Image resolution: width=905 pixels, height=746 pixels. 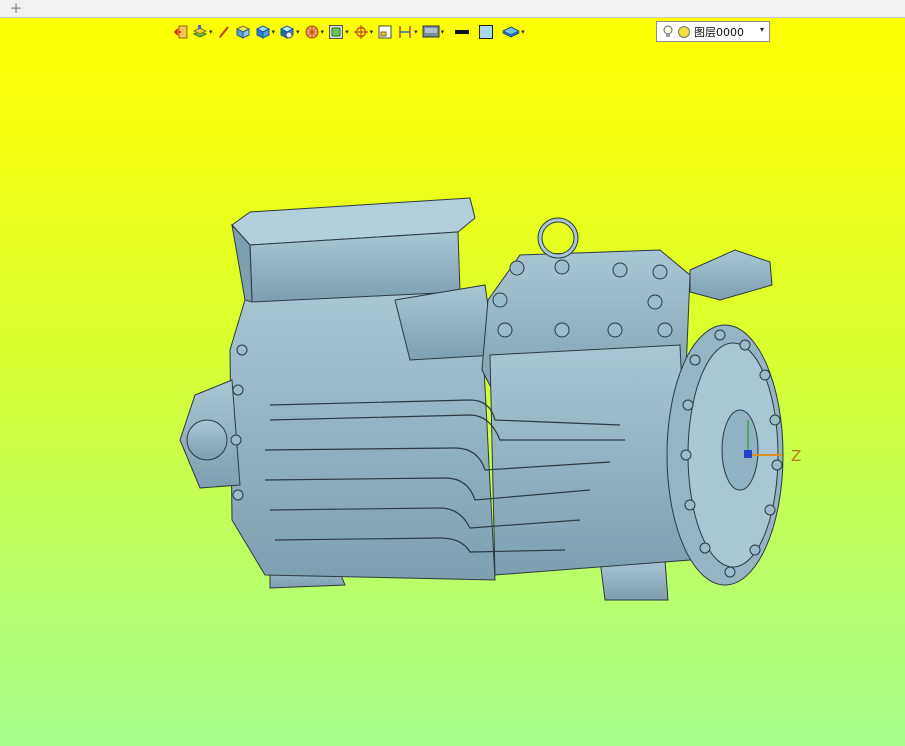 What do you see at coordinates (684, 31) in the screenshot?
I see `layer-color-icon` at bounding box center [684, 31].